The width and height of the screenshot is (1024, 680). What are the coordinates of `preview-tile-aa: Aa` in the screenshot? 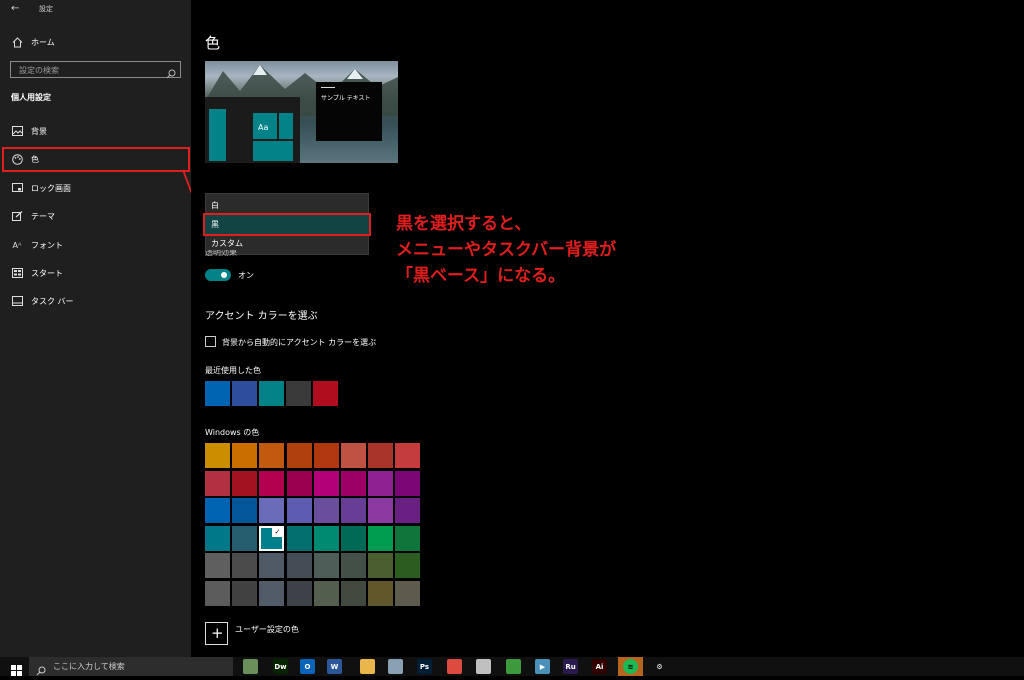 It's located at (265, 126).